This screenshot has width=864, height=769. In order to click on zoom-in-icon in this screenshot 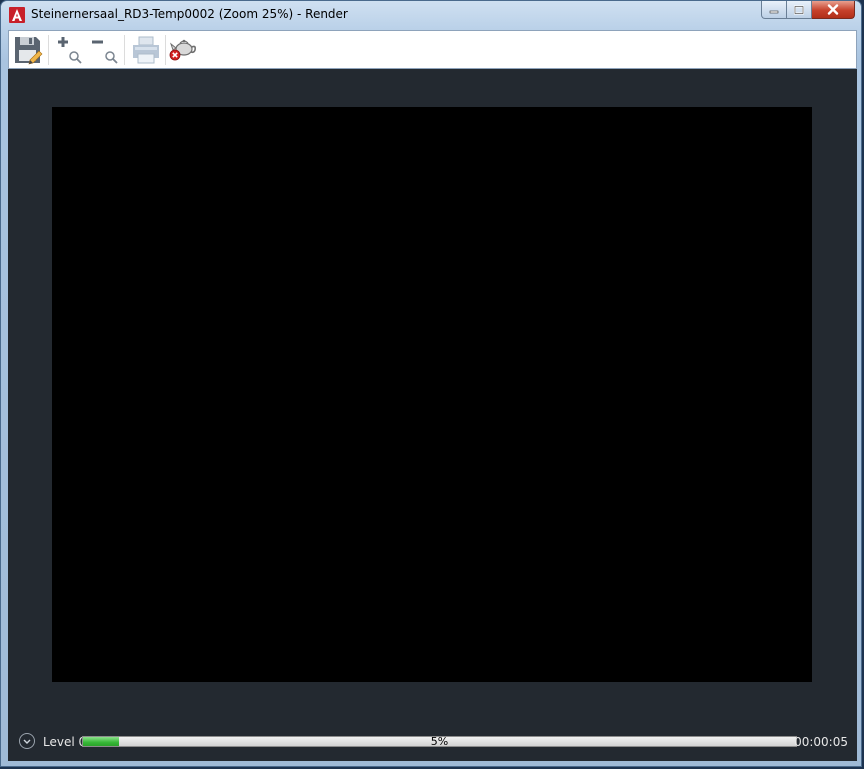, I will do `click(70, 50)`.